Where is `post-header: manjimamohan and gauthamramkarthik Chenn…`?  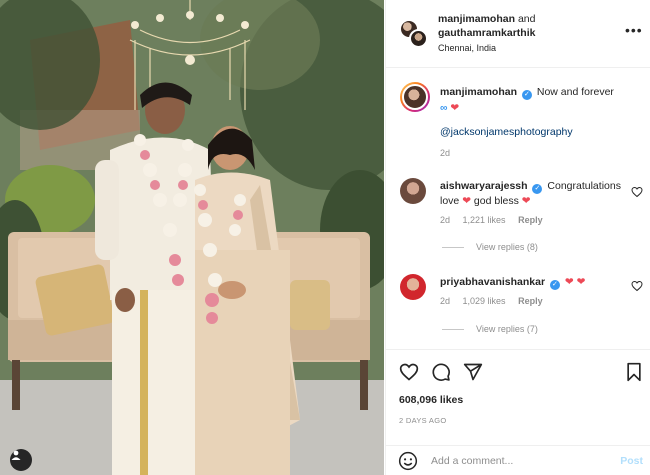
post-header: manjimamohan and gauthamramkarthik Chenn… is located at coordinates (518, 34).